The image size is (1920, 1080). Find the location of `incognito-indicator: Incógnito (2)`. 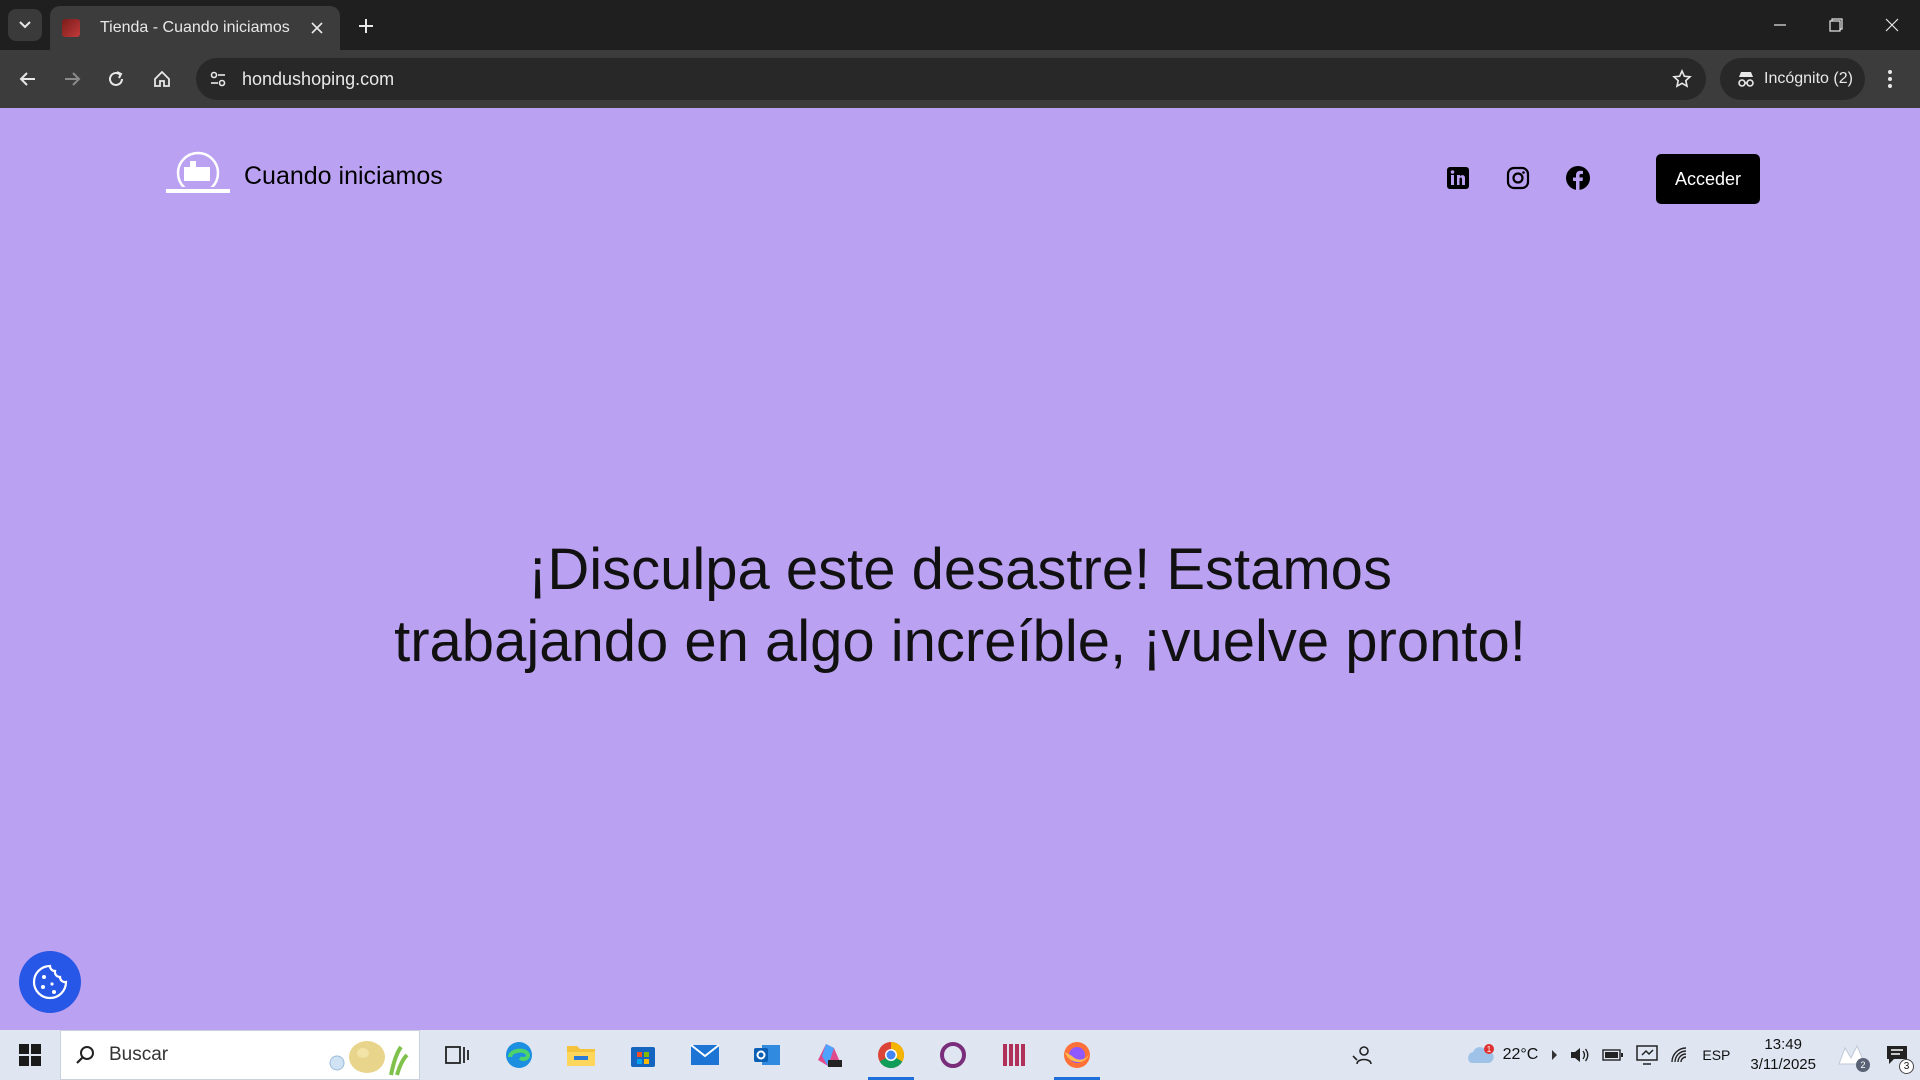

incognito-indicator: Incógnito (2) is located at coordinates (1792, 79).